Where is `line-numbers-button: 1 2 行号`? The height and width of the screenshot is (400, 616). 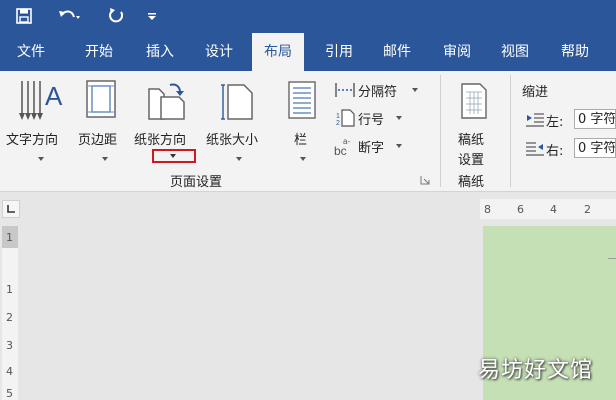
line-numbers-button: 1 2 行号 is located at coordinates (377, 118).